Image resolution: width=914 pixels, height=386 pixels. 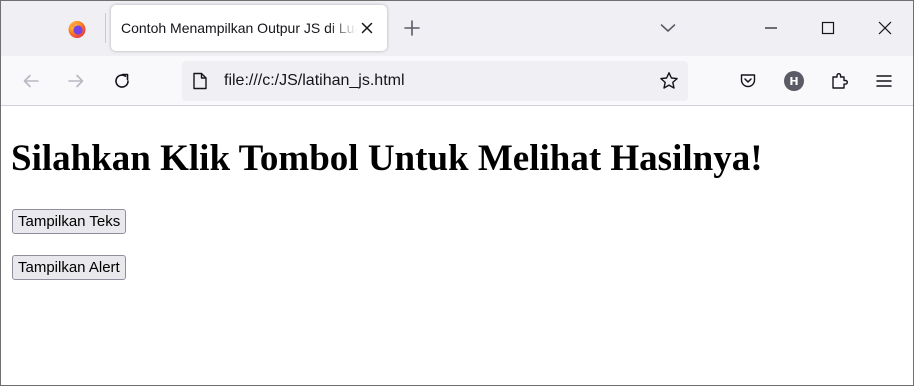 I want to click on list-tabs-chevron-down-icon, so click(x=668, y=28).